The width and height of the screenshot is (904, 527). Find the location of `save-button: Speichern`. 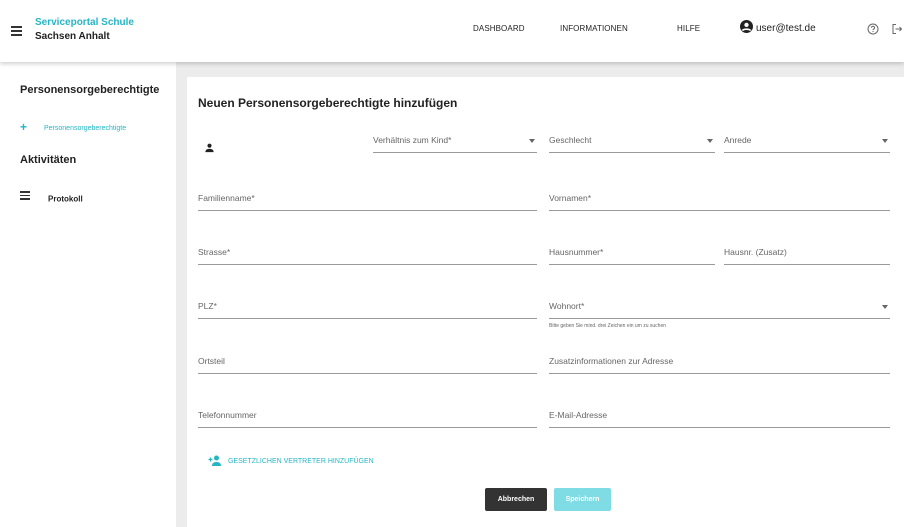

save-button: Speichern is located at coordinates (582, 499).